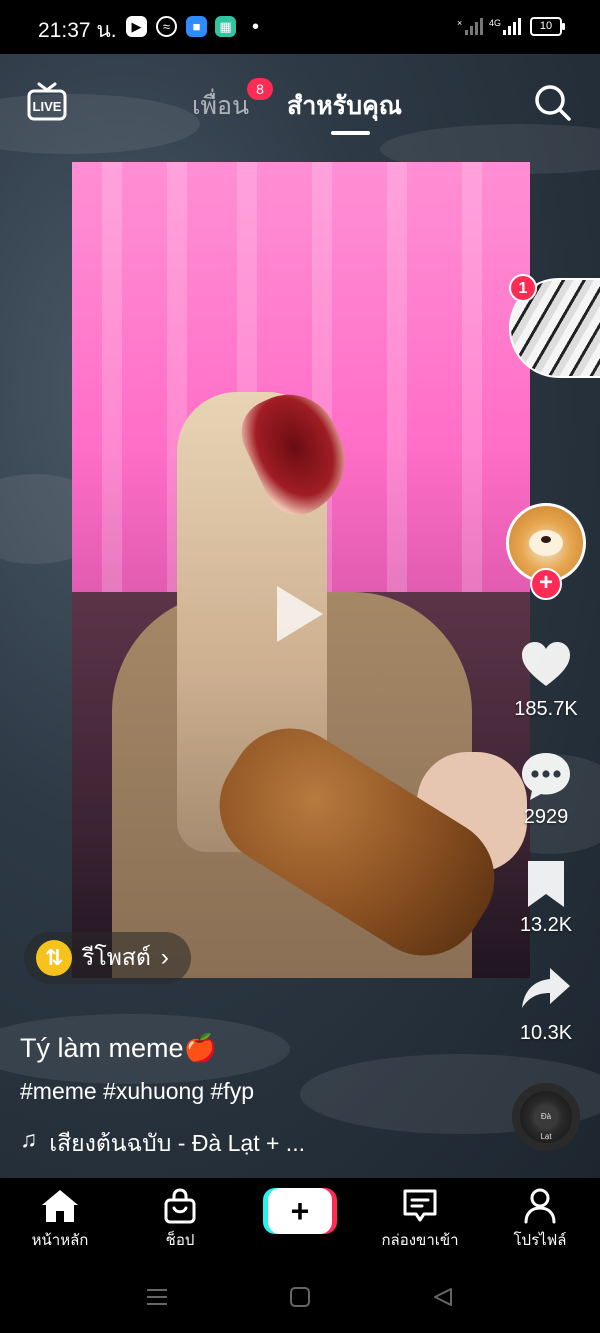  Describe the element at coordinates (47, 106) in the screenshot. I see `live-label: LIVE` at that location.